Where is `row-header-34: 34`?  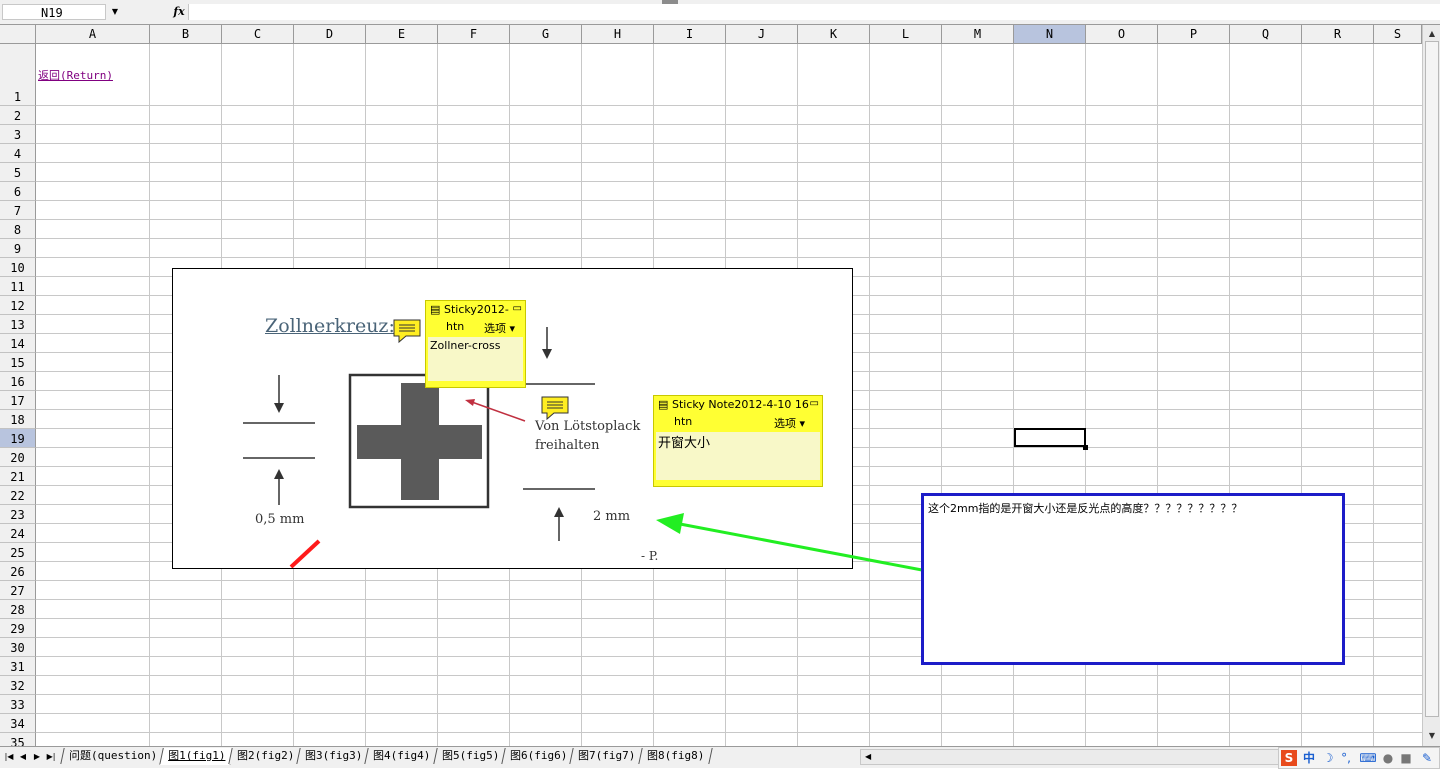
row-header-34: 34 is located at coordinates (18, 723).